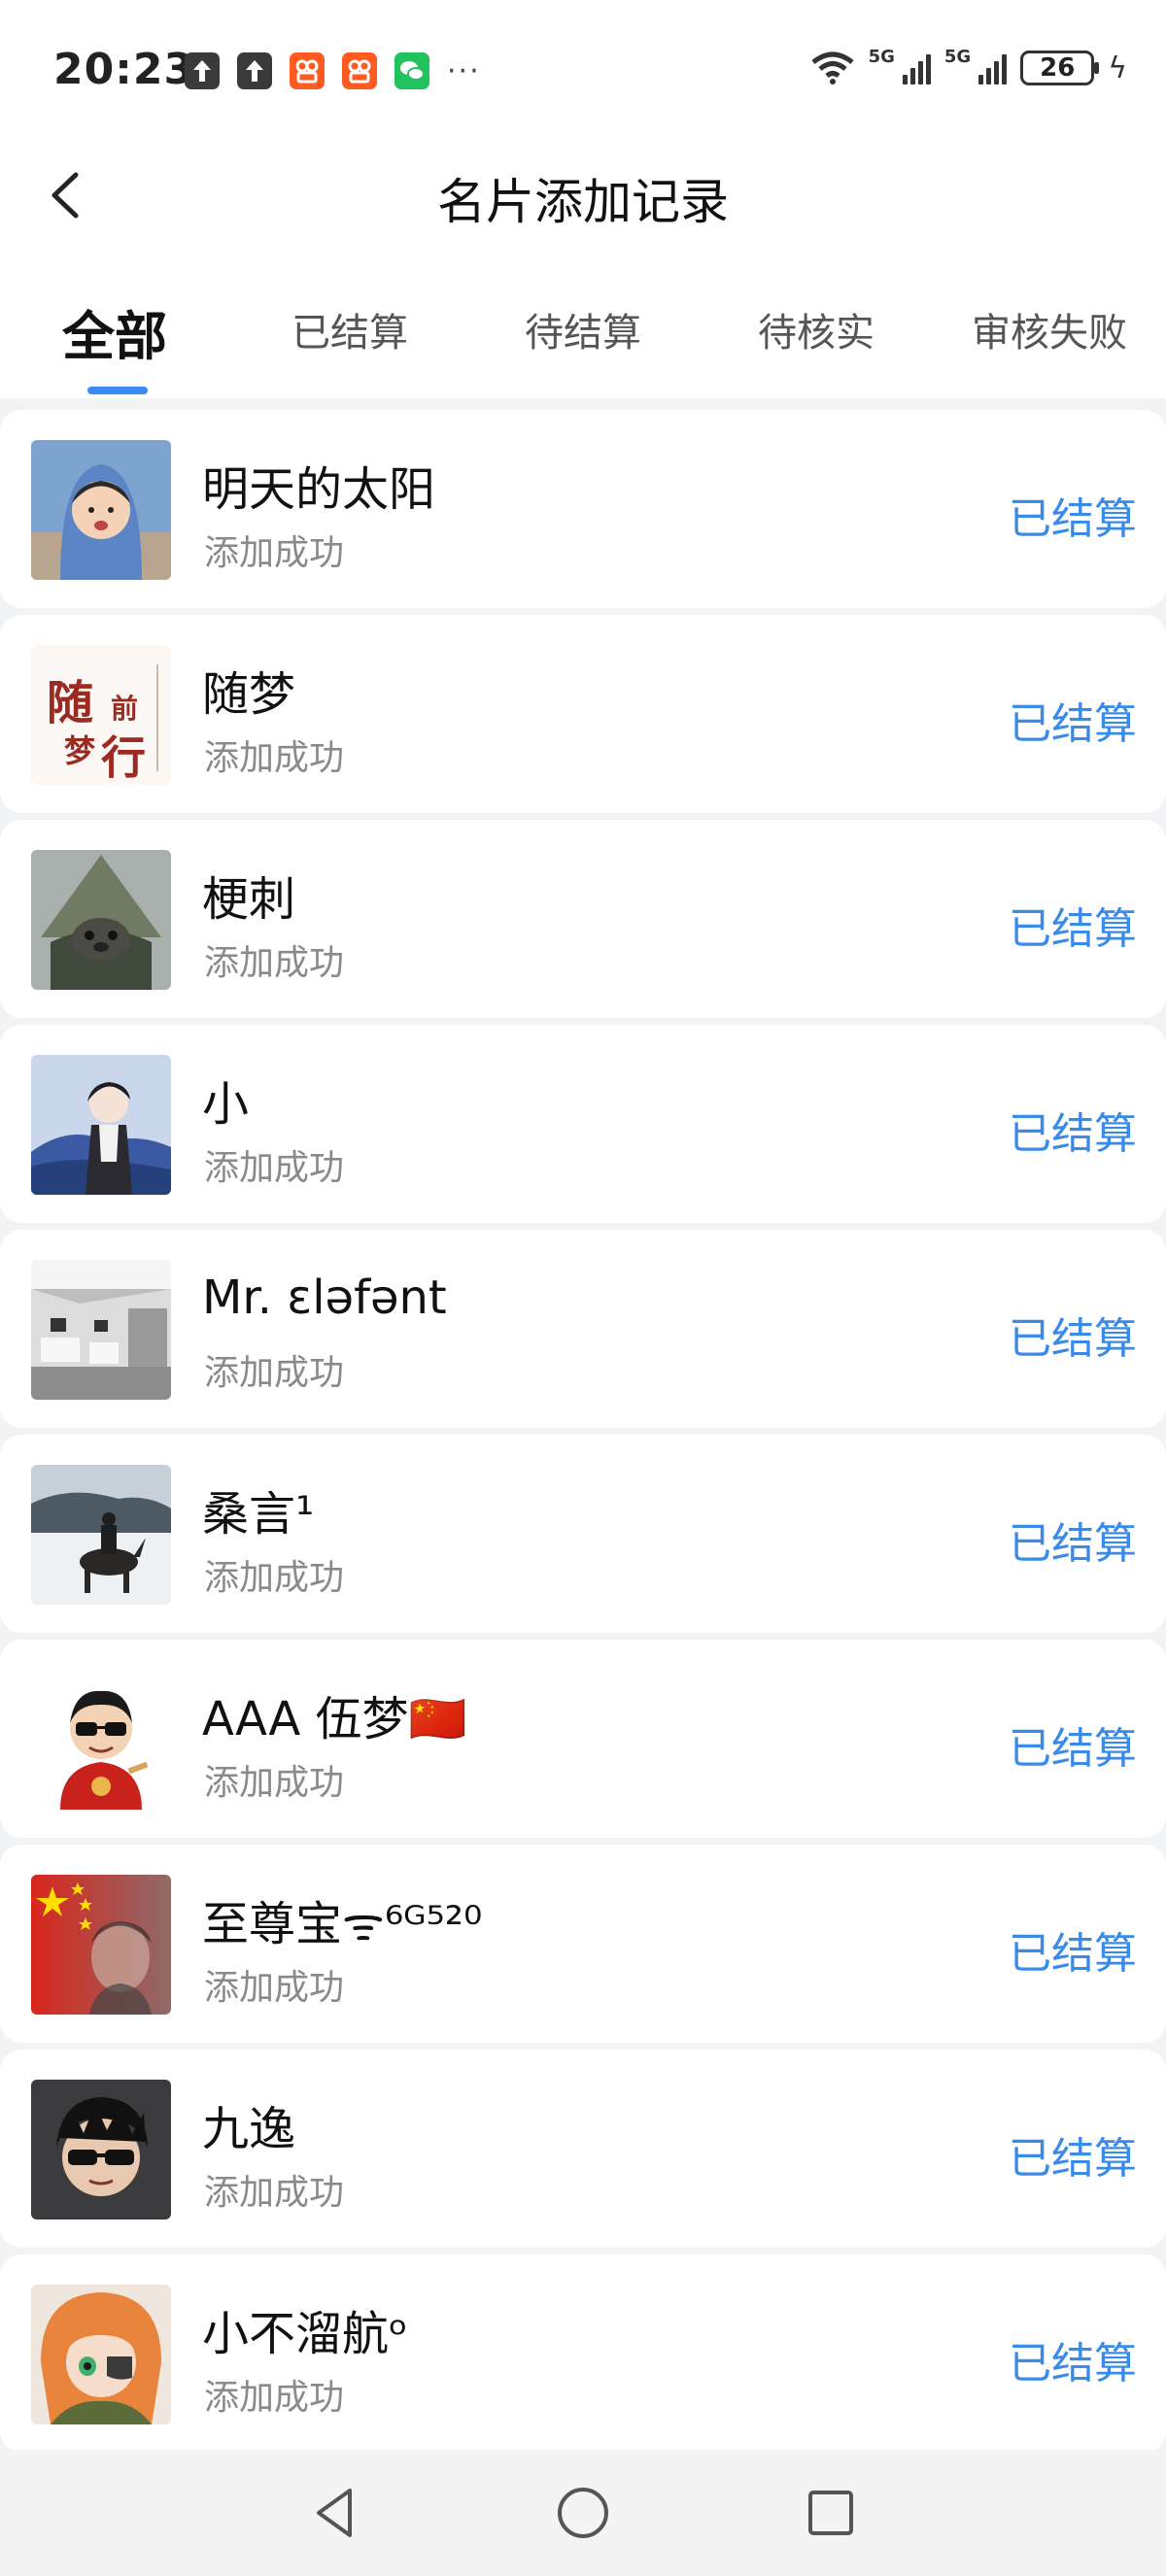 This screenshot has height=2576, width=1166. What do you see at coordinates (117, 390) in the screenshot?
I see `active-tab-indicator` at bounding box center [117, 390].